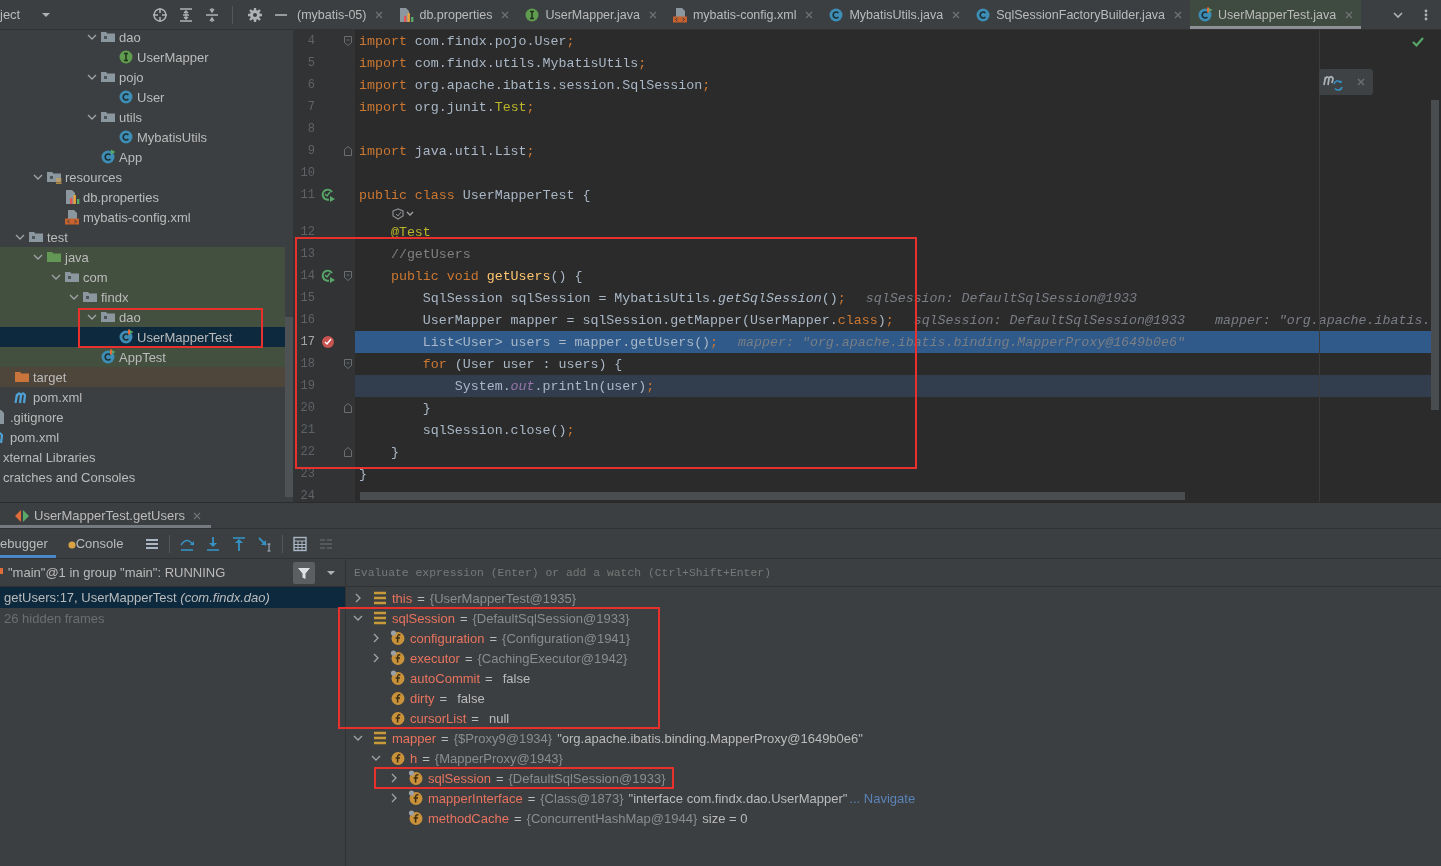 The width and height of the screenshot is (1441, 866). What do you see at coordinates (743, 14) in the screenshot?
I see `editor-tab: mybatis-config.xml` at bounding box center [743, 14].